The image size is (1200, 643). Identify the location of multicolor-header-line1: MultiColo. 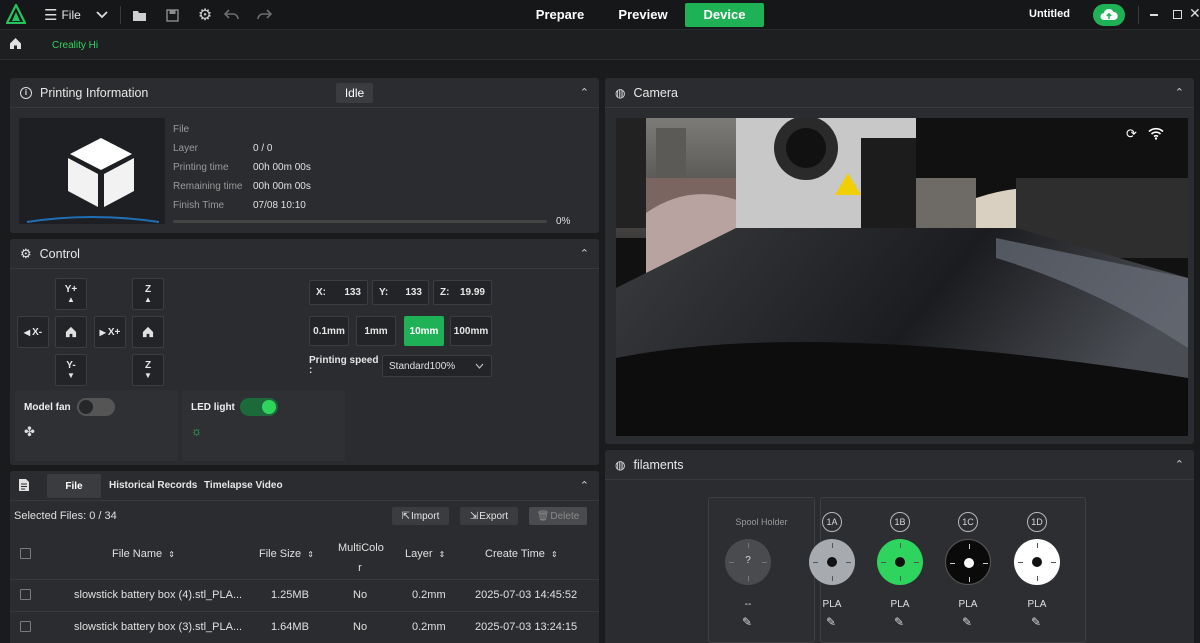
(361, 548).